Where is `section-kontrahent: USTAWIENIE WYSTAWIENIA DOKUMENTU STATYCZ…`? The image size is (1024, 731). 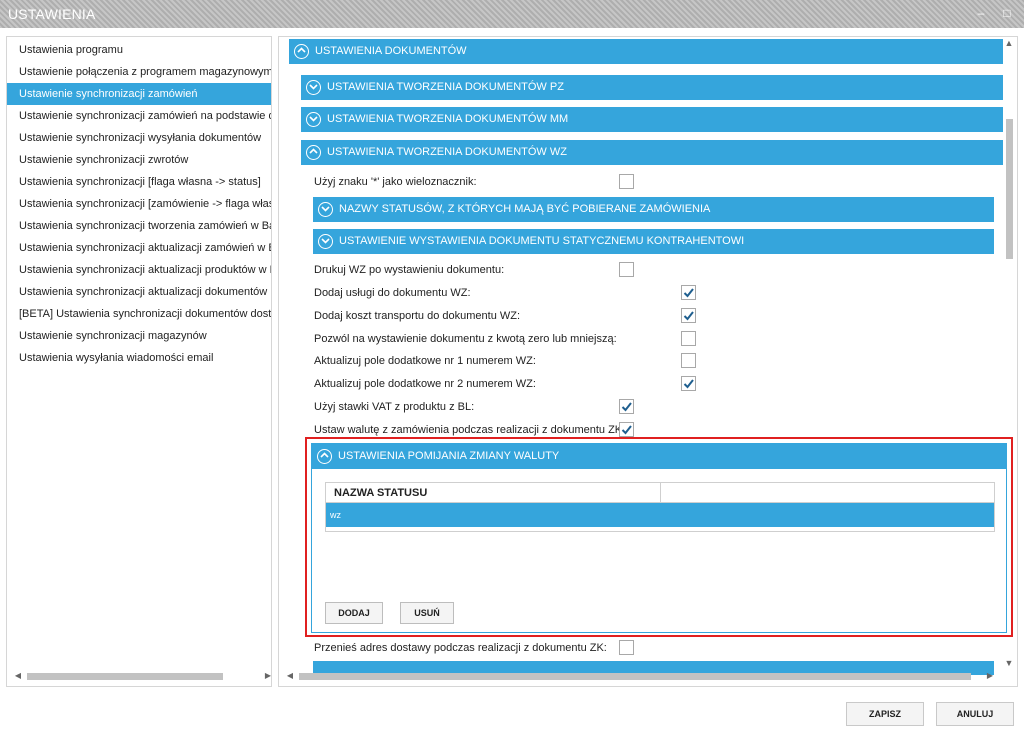
section-kontrahent: USTAWIENIE WYSTAWIENIA DOKUMENTU STATYCZ… is located at coordinates (653, 241).